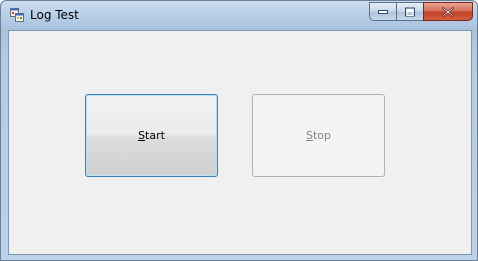  I want to click on maximize-button, so click(409, 11).